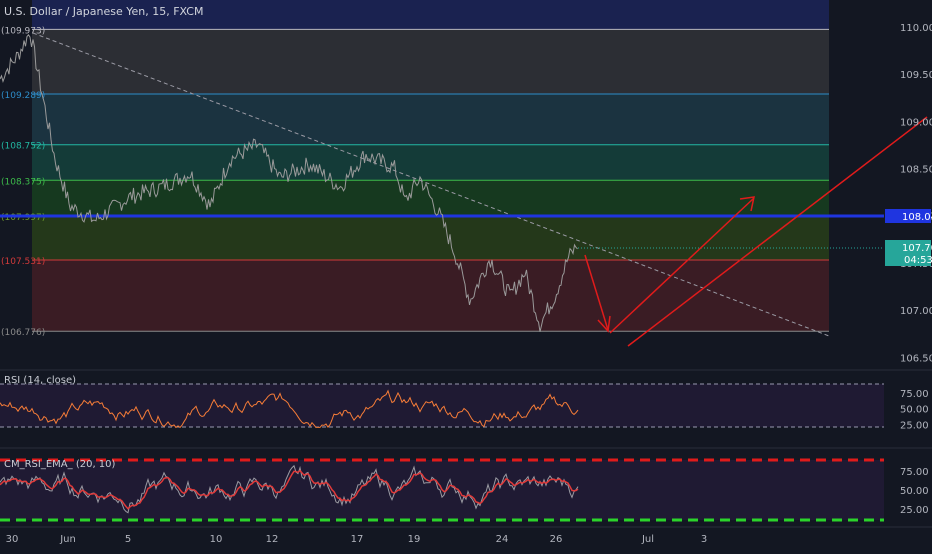  I want to click on time-tick: 3, so click(704, 539).